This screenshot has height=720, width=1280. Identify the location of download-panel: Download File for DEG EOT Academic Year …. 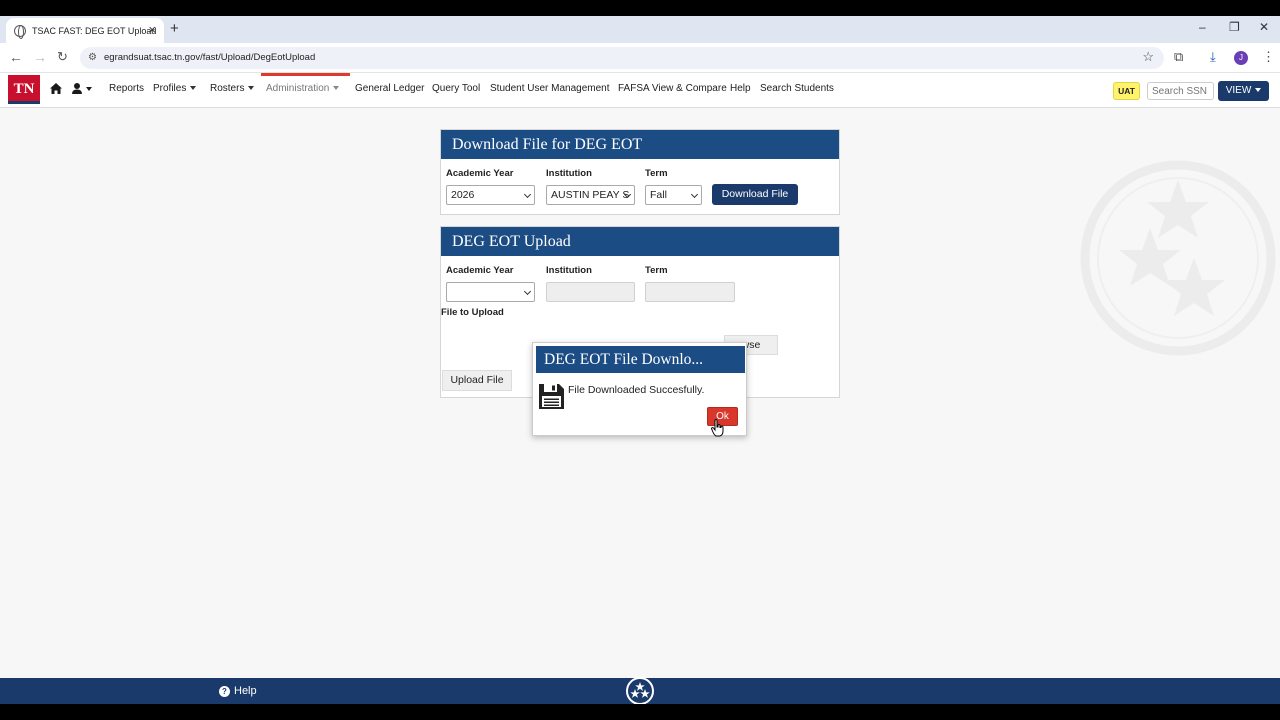
(640, 172).